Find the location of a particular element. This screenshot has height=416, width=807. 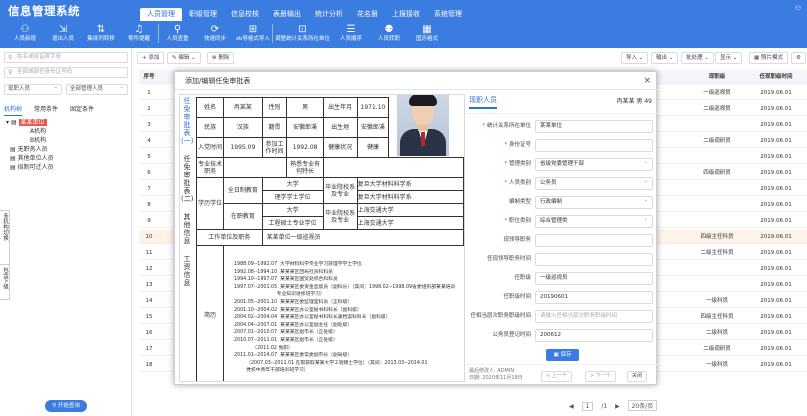

toolbar-sync-button: ⟳ 快速同步 is located at coordinates (215, 33).